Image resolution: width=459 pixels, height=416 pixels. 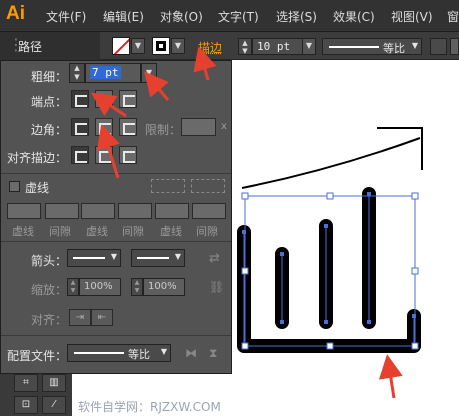 What do you see at coordinates (73, 287) in the screenshot?
I see `scale-start-stepper: ▲ ▼` at bounding box center [73, 287].